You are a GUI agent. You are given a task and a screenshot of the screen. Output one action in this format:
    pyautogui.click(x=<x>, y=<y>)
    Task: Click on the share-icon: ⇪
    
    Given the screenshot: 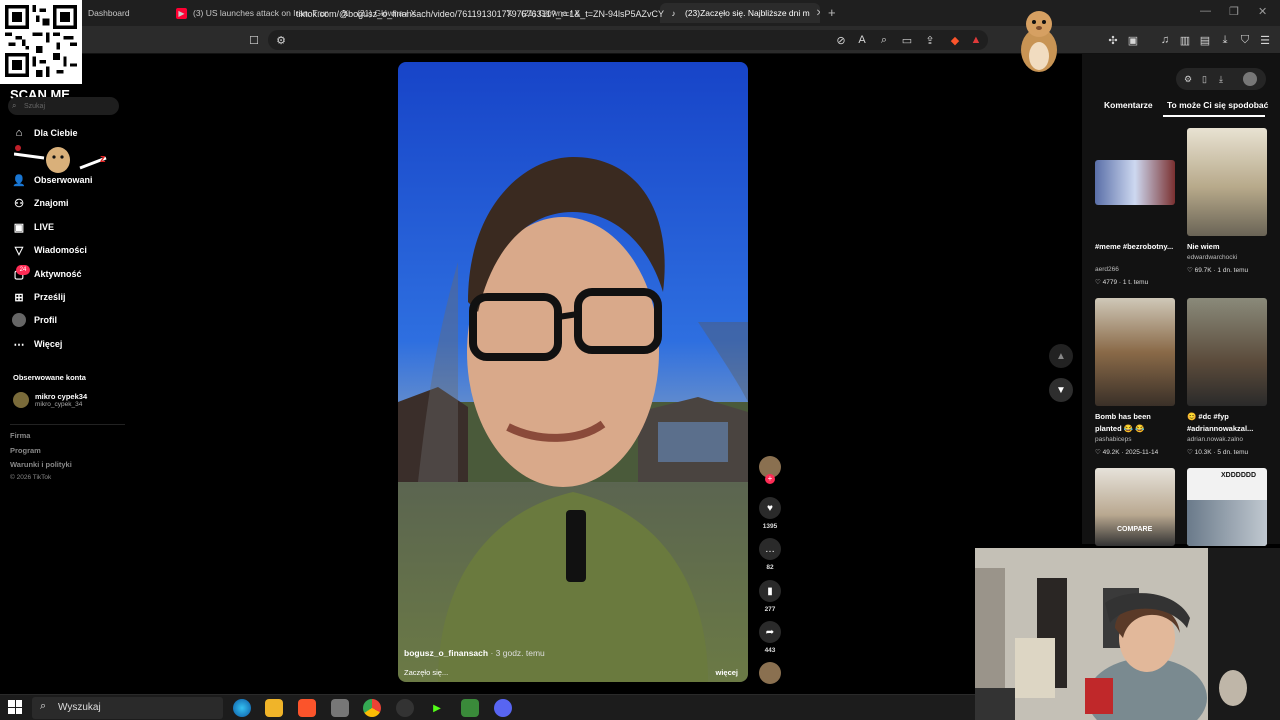 What is the action you would take?
    pyautogui.click(x=930, y=40)
    